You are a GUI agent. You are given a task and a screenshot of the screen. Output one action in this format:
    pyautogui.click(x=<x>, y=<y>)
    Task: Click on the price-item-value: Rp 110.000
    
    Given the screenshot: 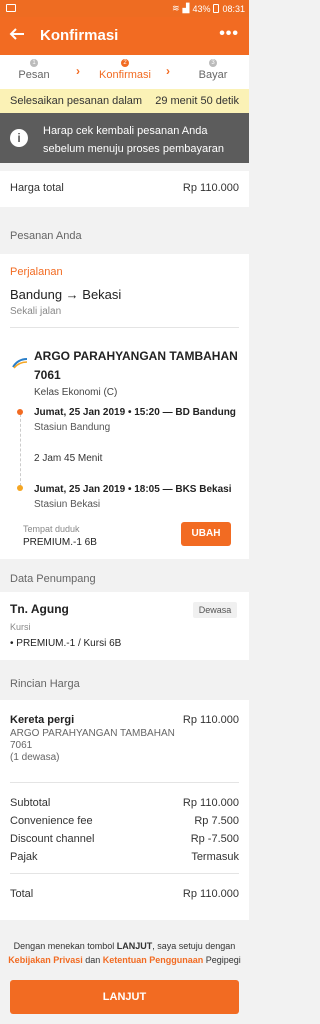 What is the action you would take?
    pyautogui.click(x=210, y=720)
    